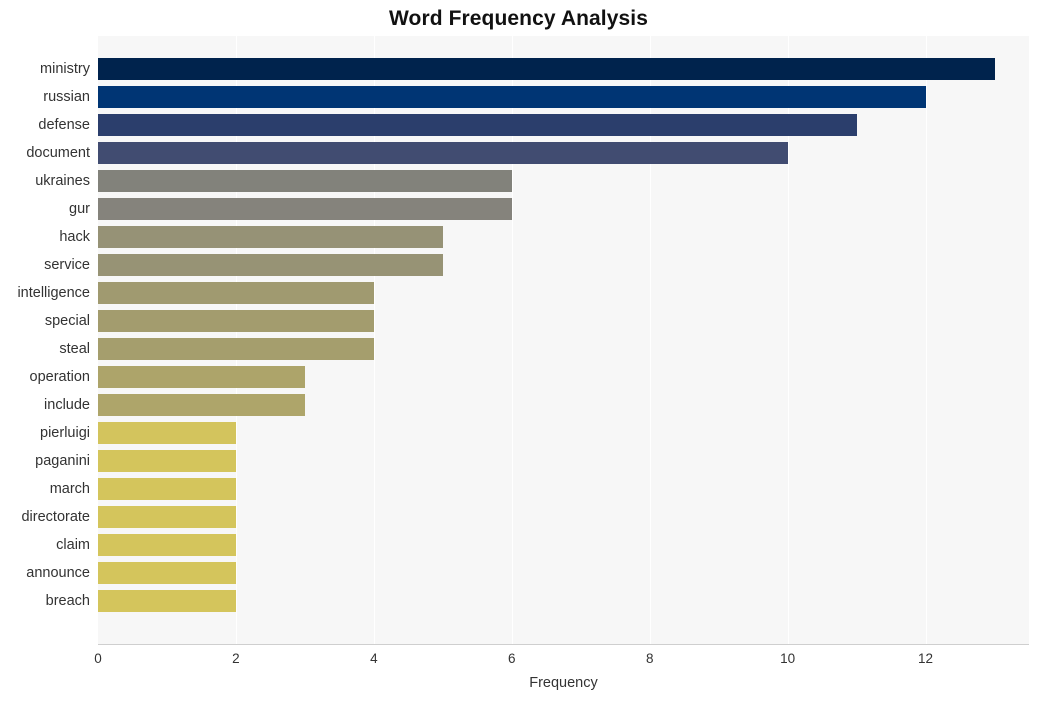 Image resolution: width=1037 pixels, height=701 pixels. What do you see at coordinates (58, 152) in the screenshot?
I see `y-axis-tick-label: document` at bounding box center [58, 152].